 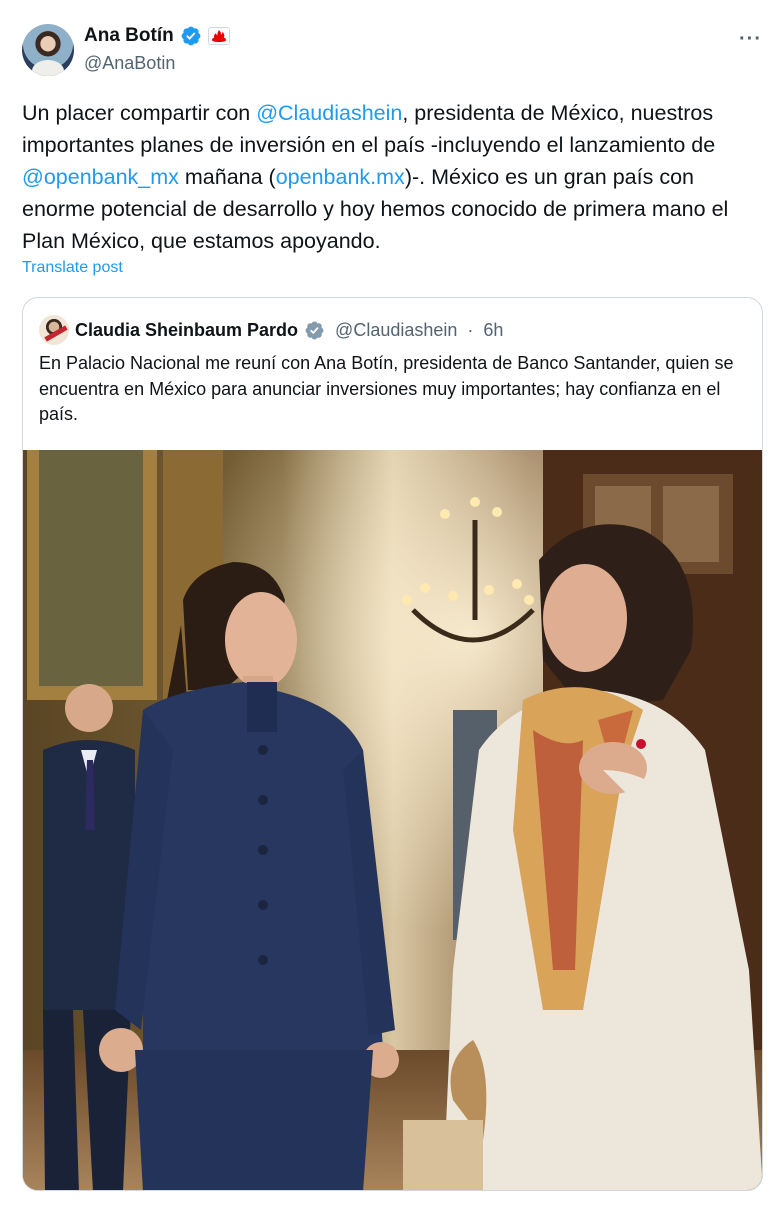 What do you see at coordinates (54, 330) in the screenshot?
I see `quoted-author-avatar` at bounding box center [54, 330].